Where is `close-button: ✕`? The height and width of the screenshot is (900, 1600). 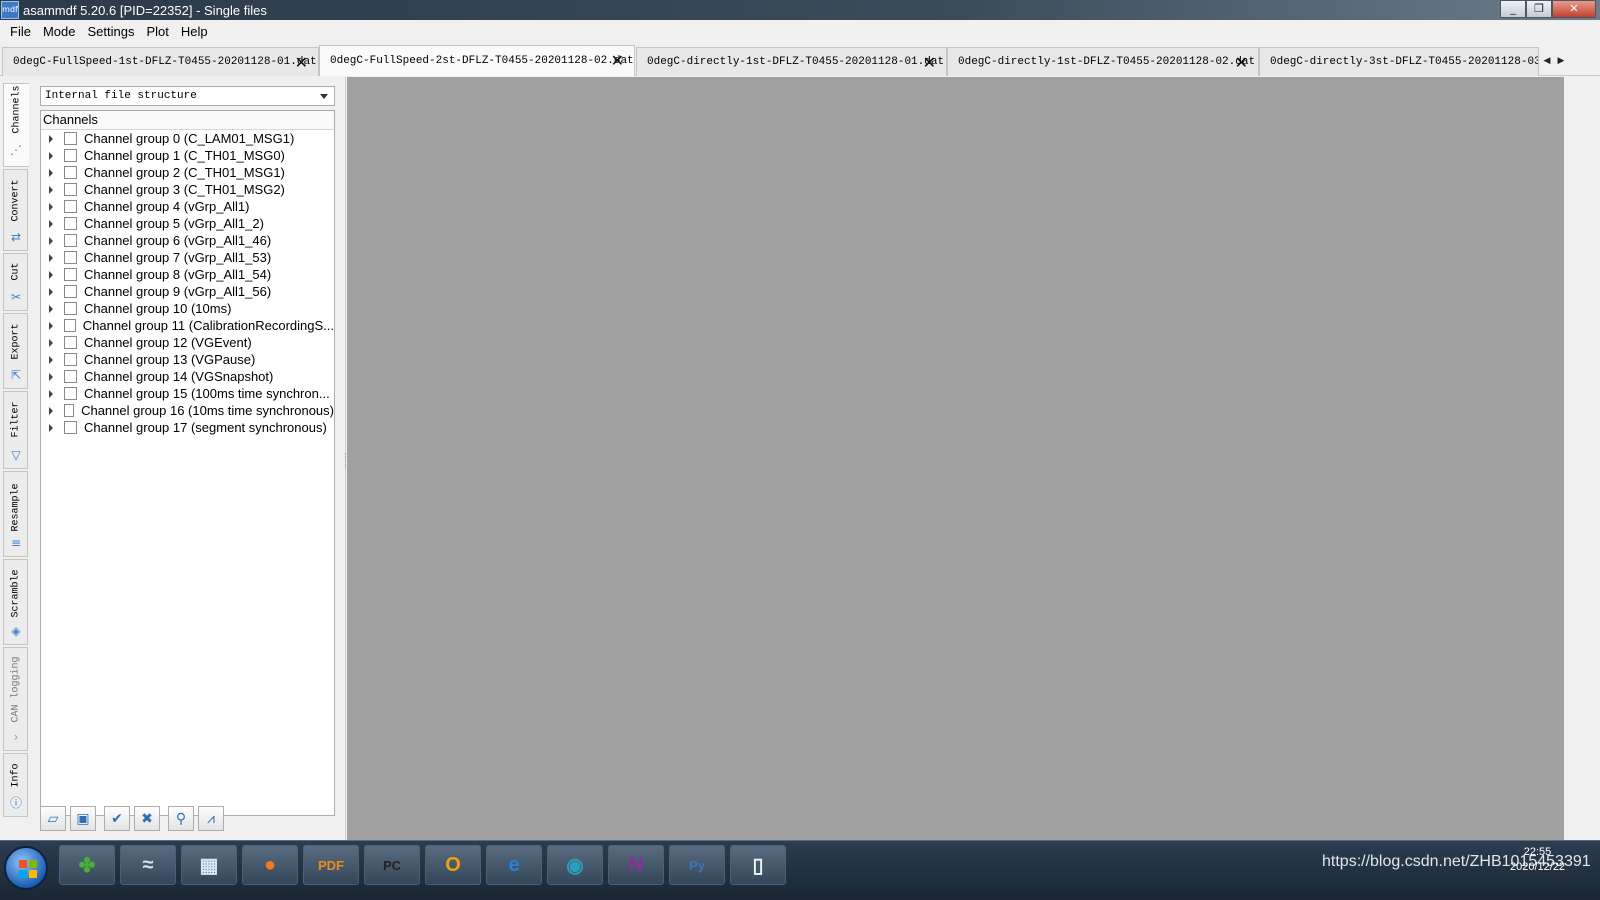 close-button: ✕ is located at coordinates (1574, 9).